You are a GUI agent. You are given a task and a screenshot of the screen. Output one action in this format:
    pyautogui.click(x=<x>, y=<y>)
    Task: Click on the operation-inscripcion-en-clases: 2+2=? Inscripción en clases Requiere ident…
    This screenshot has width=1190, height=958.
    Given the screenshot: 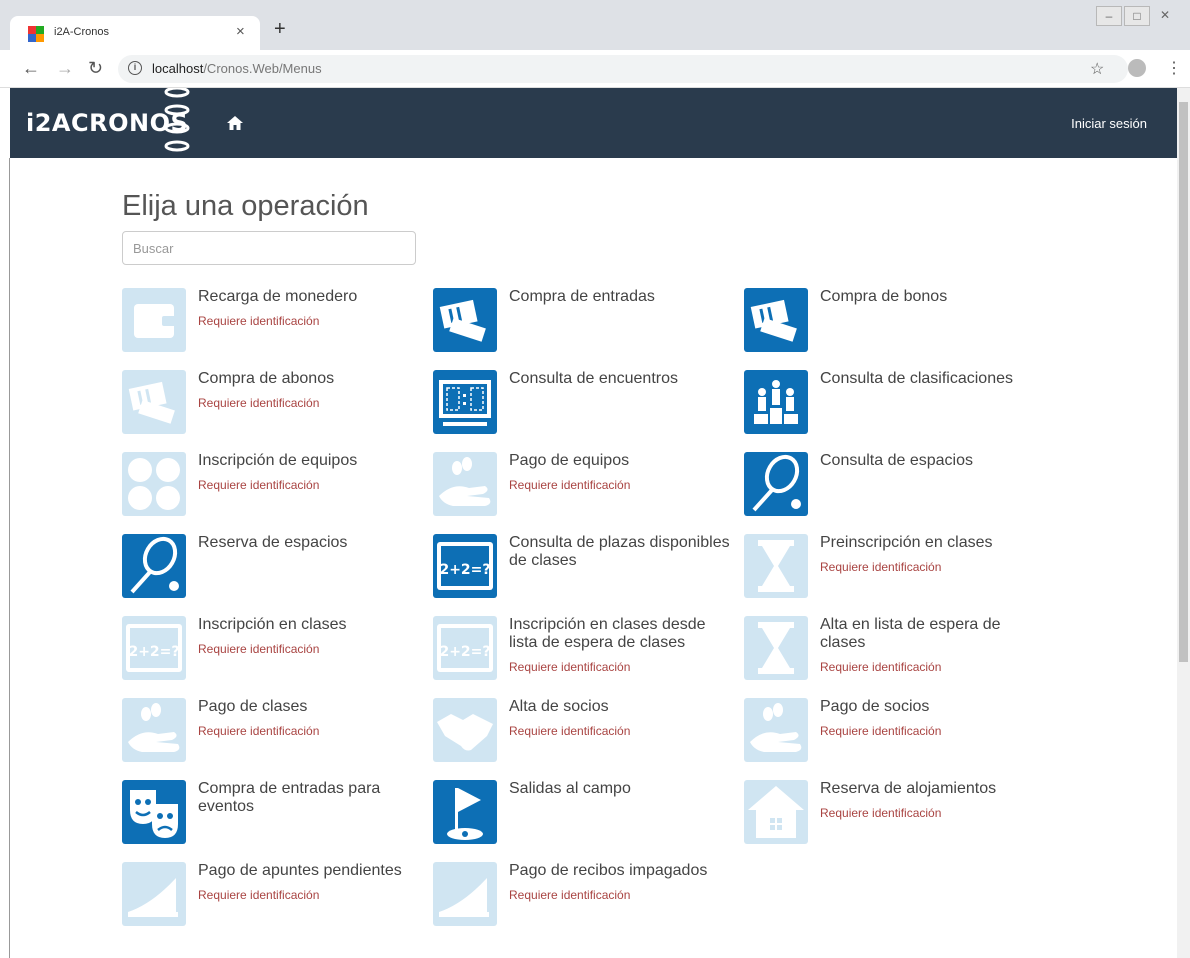 What is the action you would take?
    pyautogui.click(x=272, y=652)
    